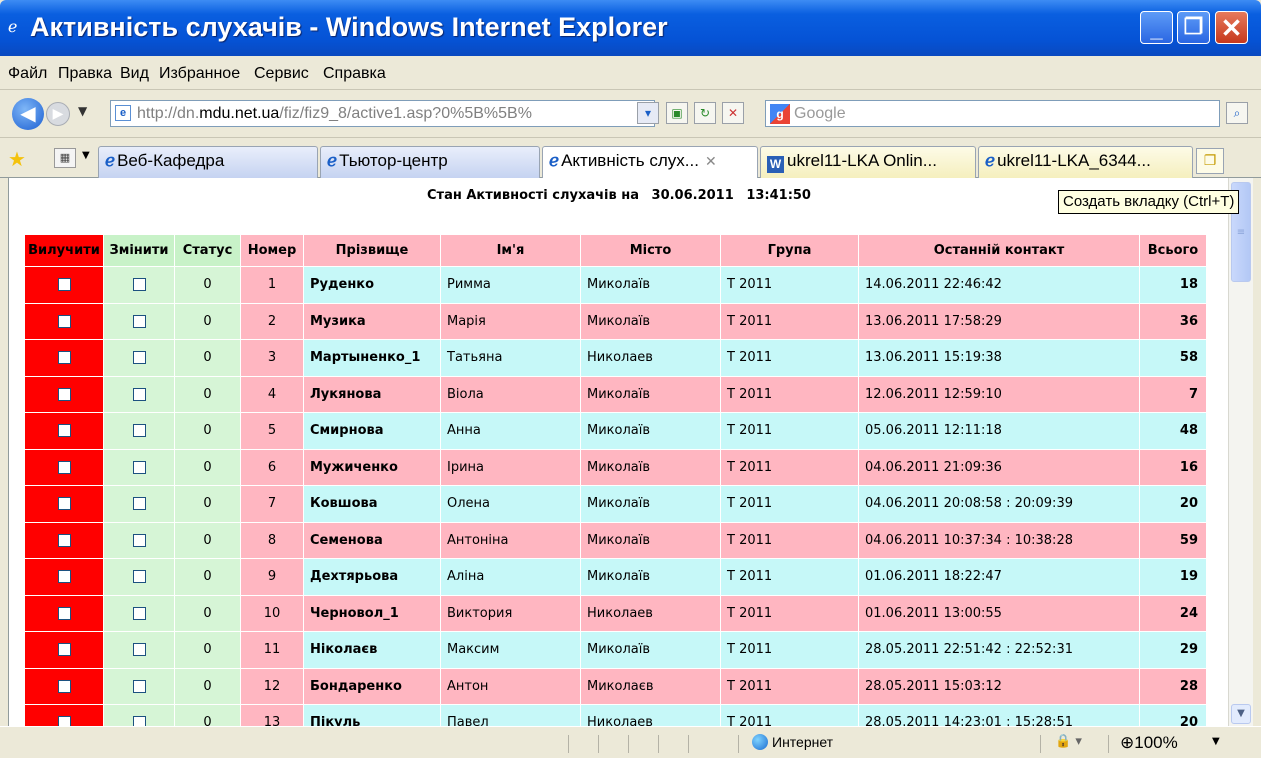 Image resolution: width=1261 pixels, height=758 pixels. What do you see at coordinates (272, 285) in the screenshot?
I see `number-cell: 1` at bounding box center [272, 285].